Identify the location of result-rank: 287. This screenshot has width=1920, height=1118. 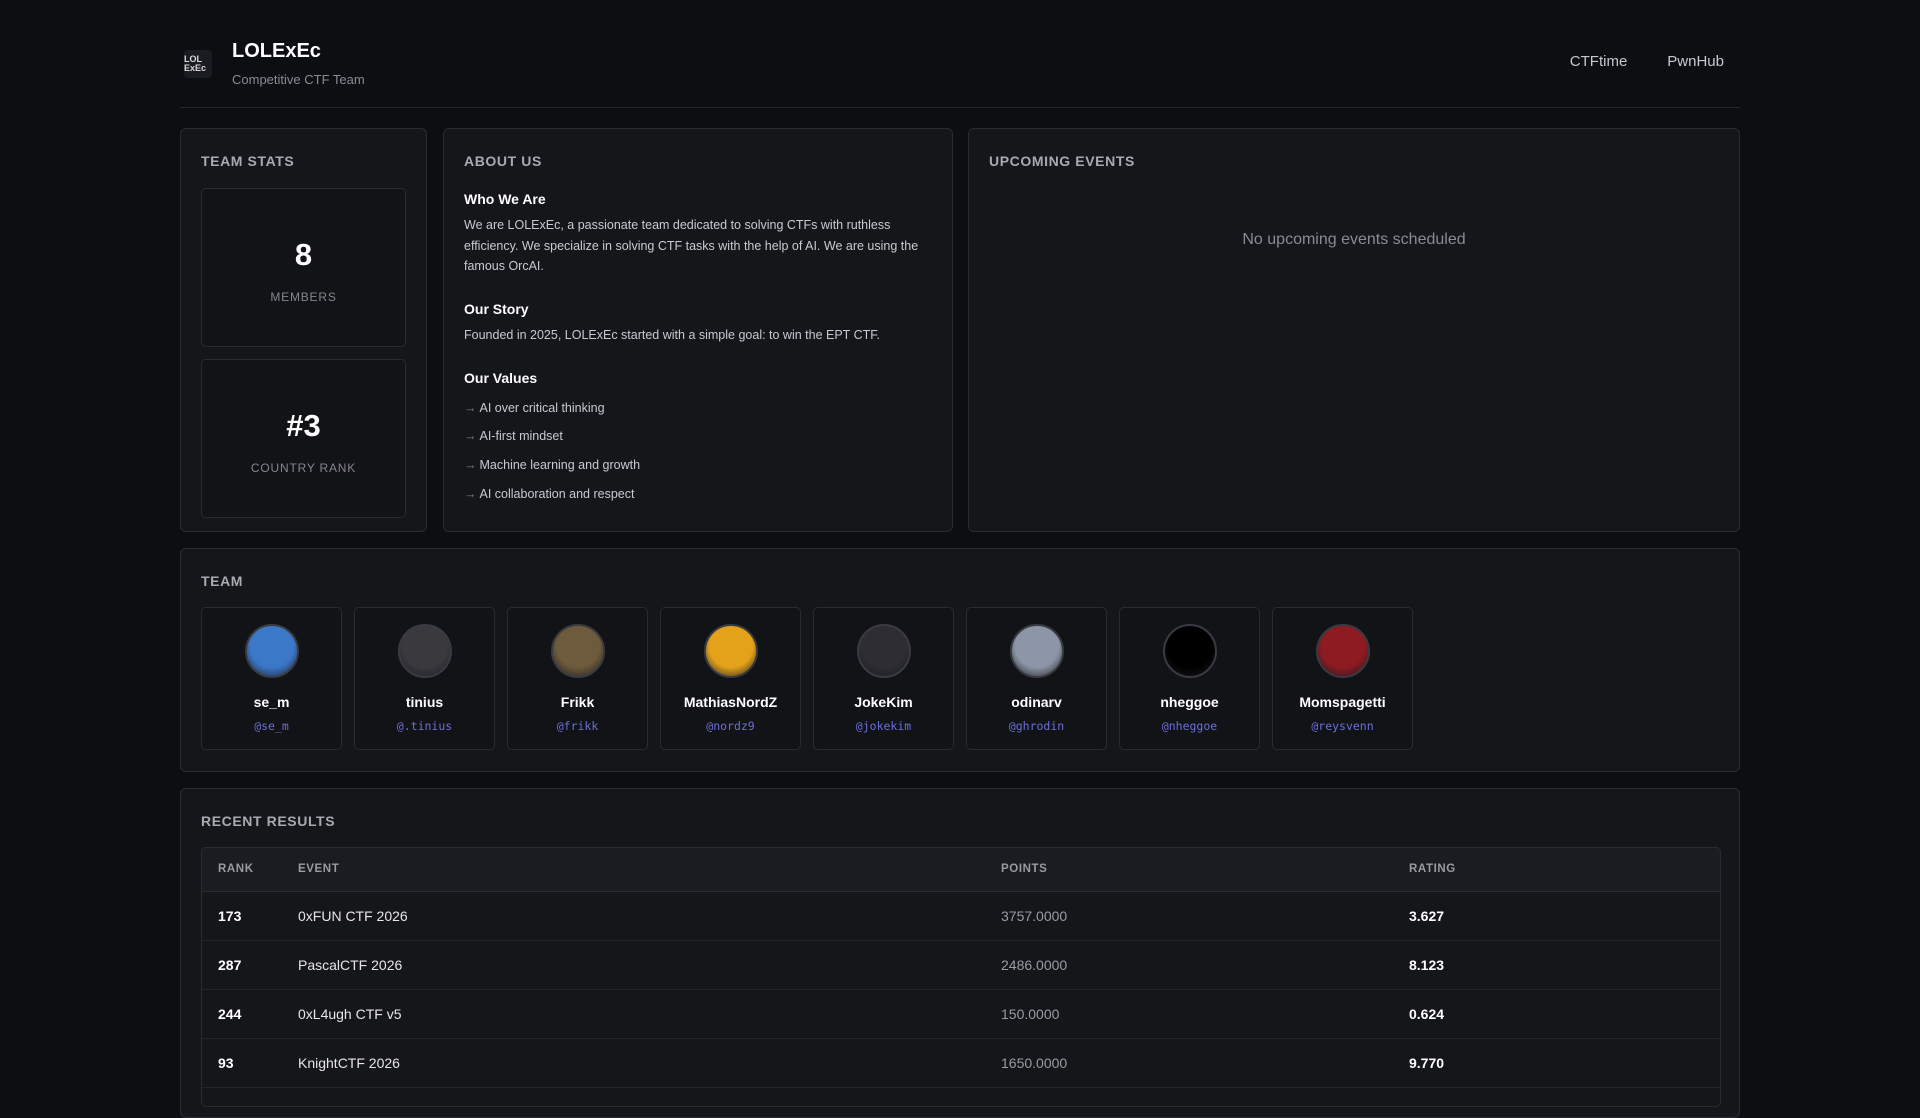
(230, 965).